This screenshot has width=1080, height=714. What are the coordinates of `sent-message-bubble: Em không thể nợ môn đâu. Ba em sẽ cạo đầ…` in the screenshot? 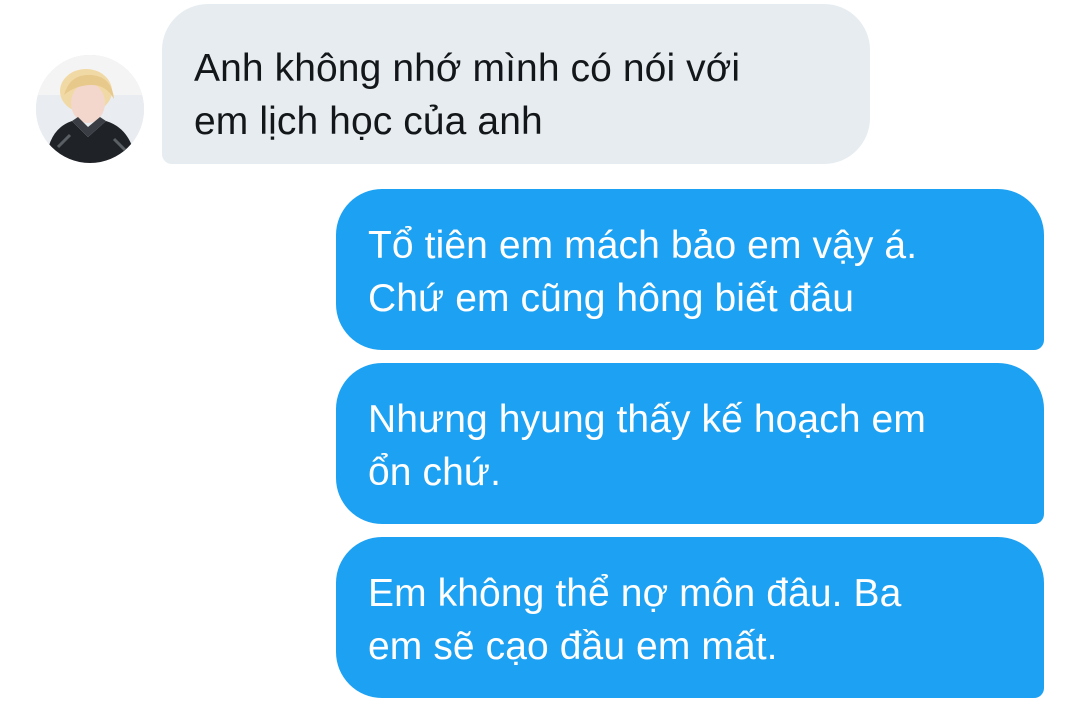 It's located at (690, 617).